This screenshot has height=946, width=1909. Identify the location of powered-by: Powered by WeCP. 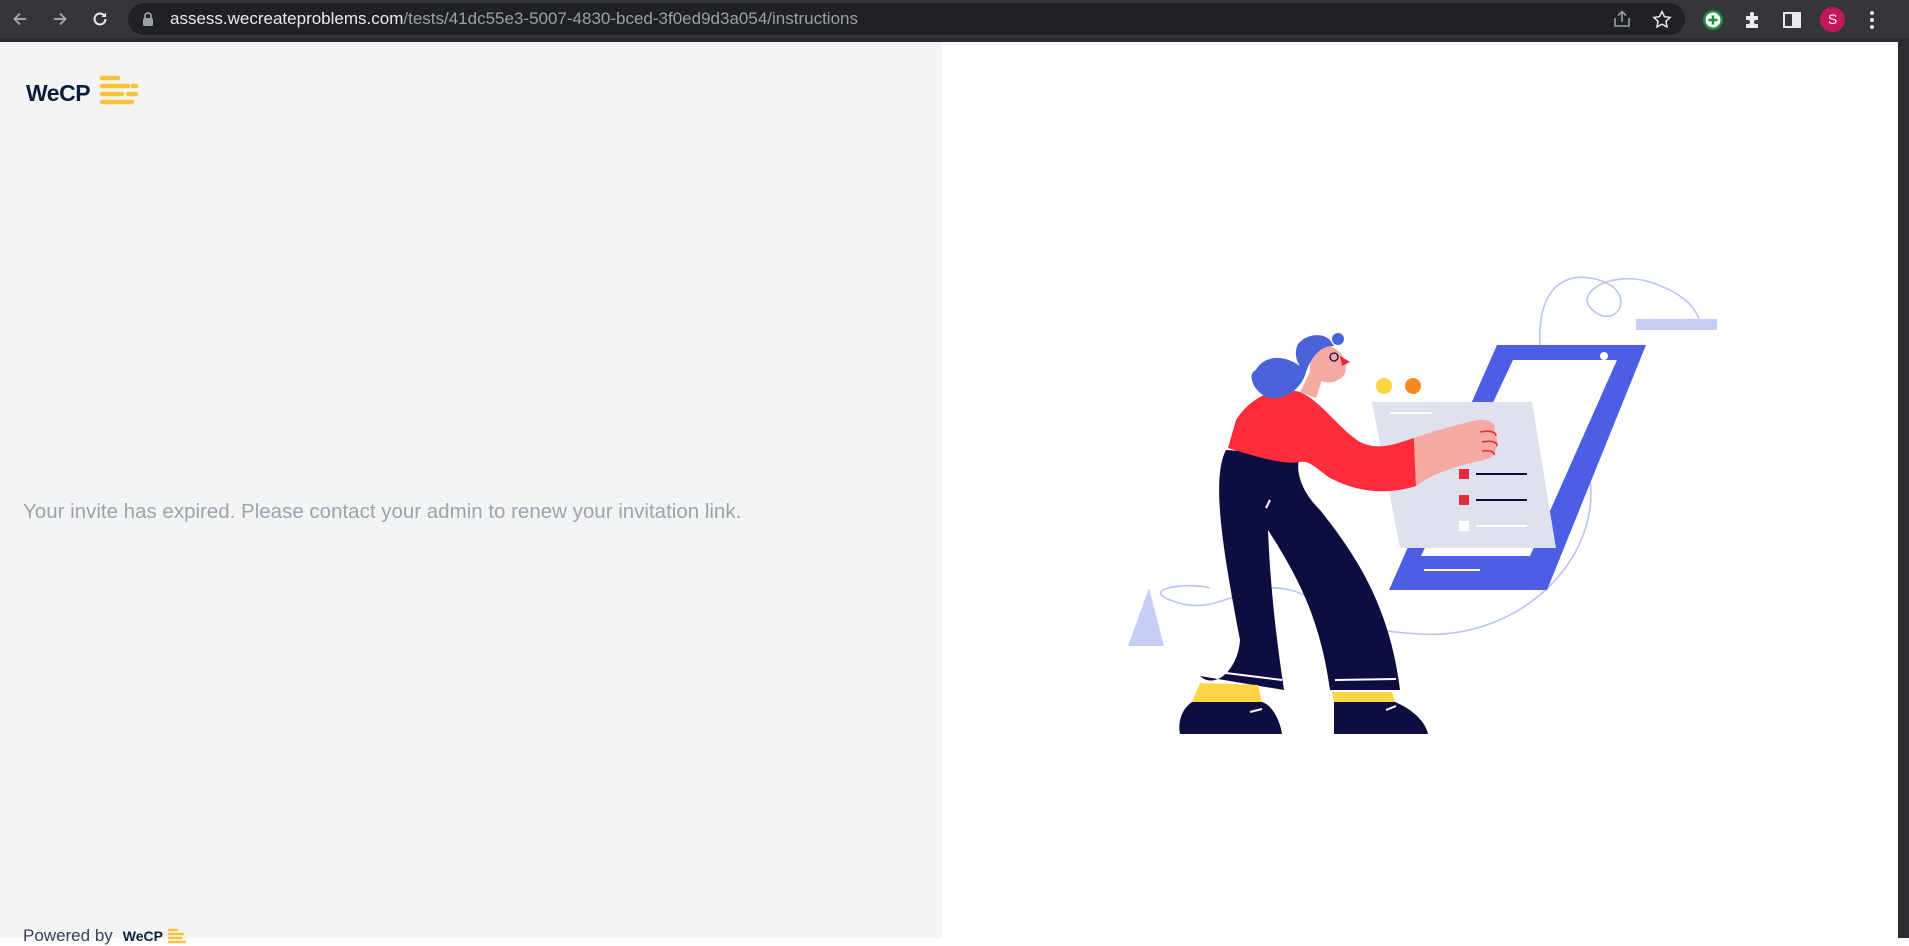
(105, 936).